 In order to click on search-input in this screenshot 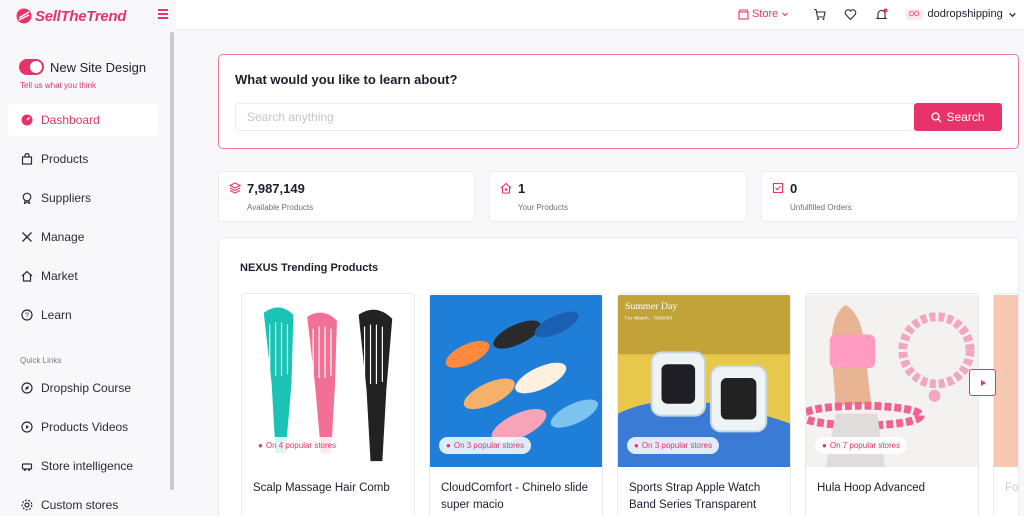, I will do `click(575, 117)`.